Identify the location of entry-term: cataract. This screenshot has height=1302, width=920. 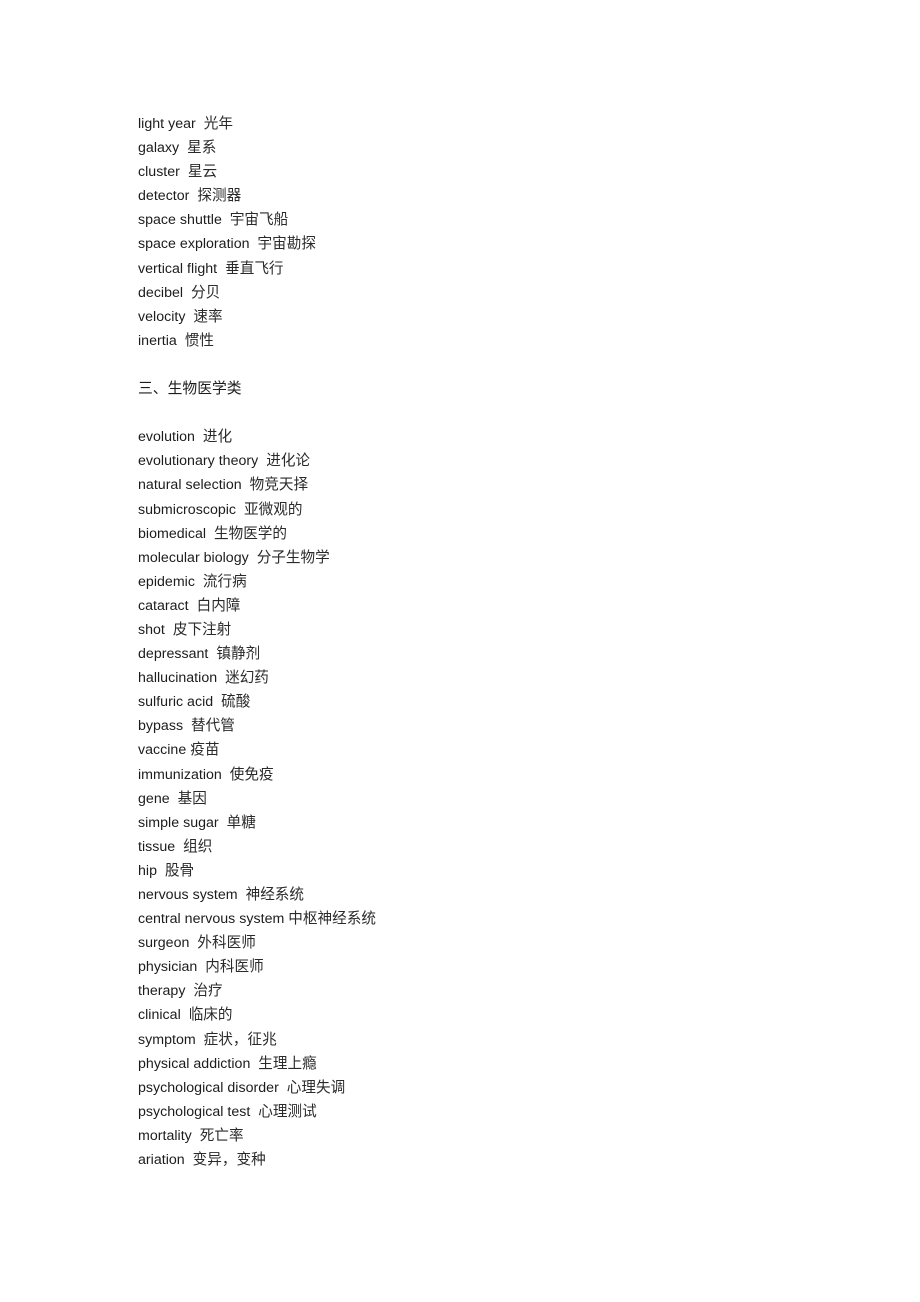
(163, 605).